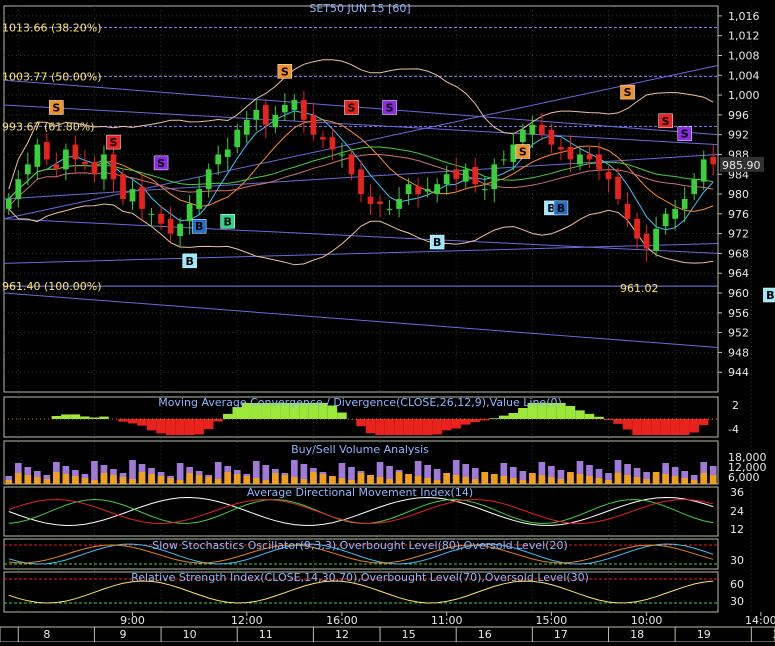  What do you see at coordinates (738, 194) in the screenshot?
I see `price-tick-label: 980` at bounding box center [738, 194].